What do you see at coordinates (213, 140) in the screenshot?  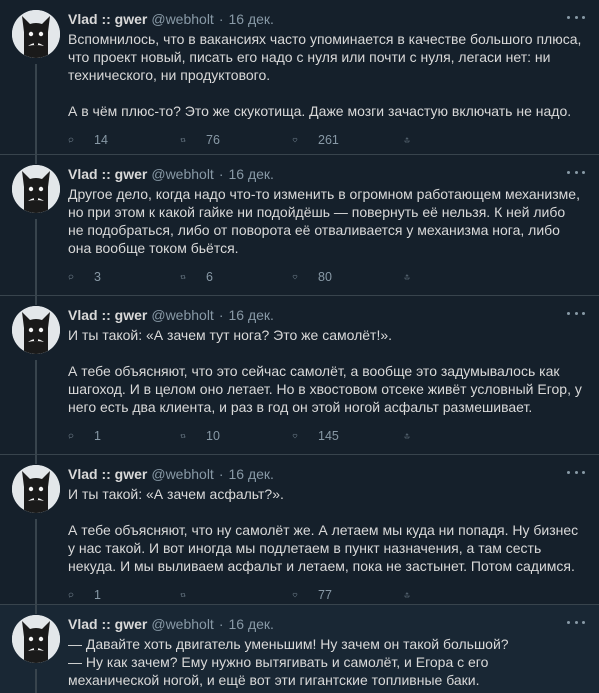 I see `retweet-count: 76` at bounding box center [213, 140].